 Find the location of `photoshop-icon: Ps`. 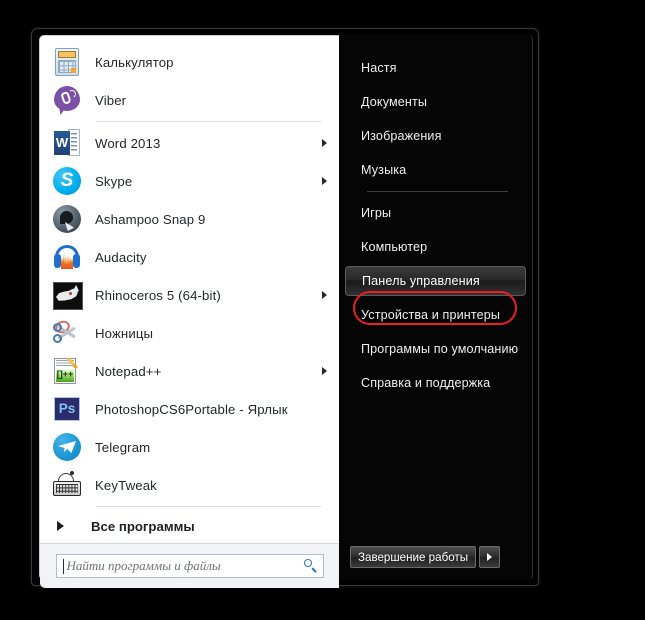

photoshop-icon: Ps is located at coordinates (67, 409).